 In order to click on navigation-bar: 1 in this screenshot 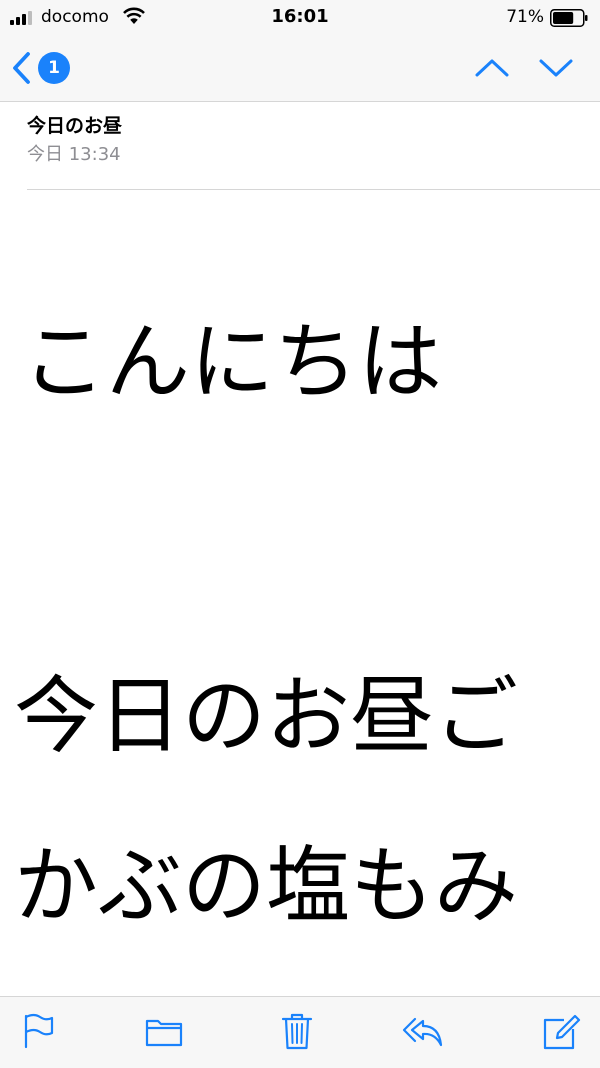, I will do `click(300, 69)`.